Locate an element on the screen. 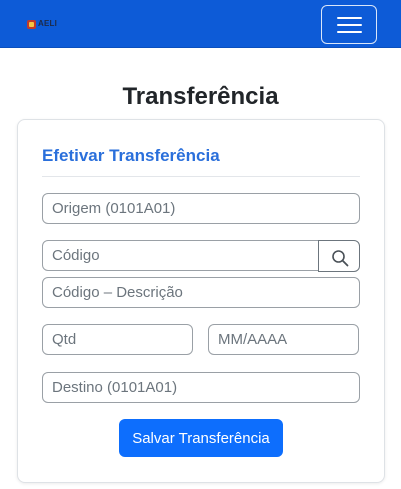  brand-logo: AELI is located at coordinates (42, 24).